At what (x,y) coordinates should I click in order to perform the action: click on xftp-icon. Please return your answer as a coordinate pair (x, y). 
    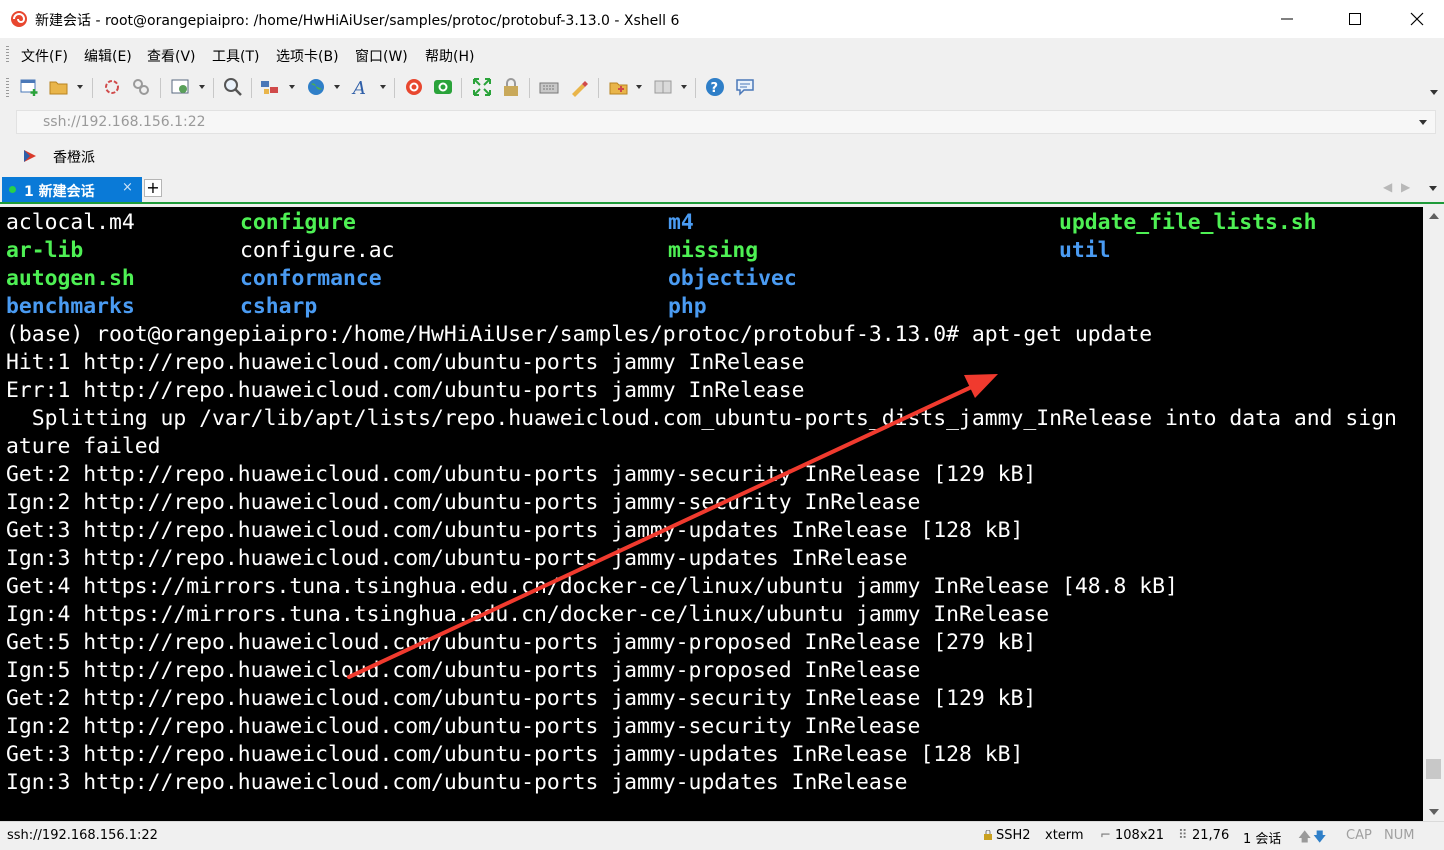
    Looking at the image, I should click on (443, 87).